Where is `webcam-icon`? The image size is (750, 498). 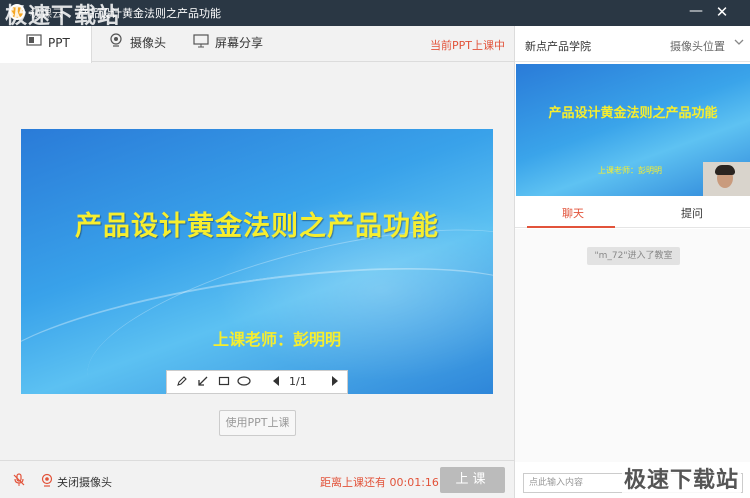 webcam-icon is located at coordinates (47, 481).